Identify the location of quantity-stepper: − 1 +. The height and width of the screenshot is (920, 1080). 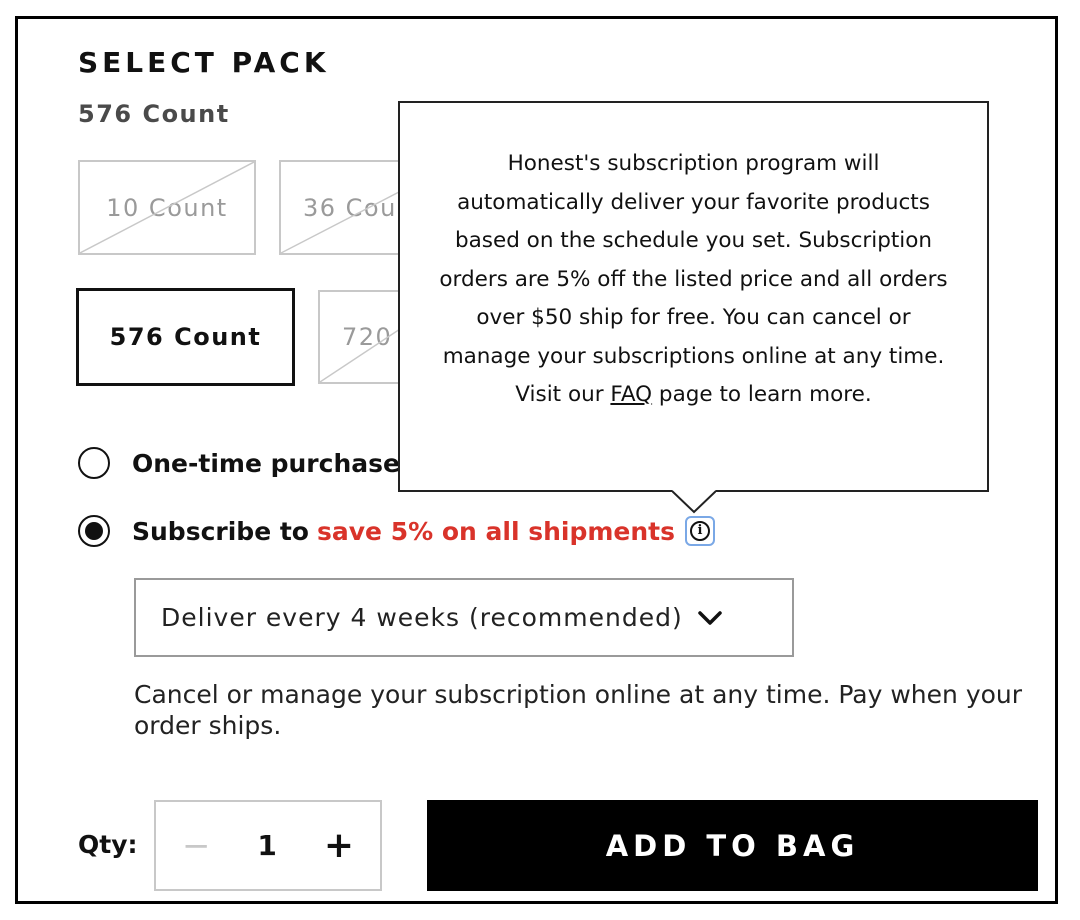
(268, 845).